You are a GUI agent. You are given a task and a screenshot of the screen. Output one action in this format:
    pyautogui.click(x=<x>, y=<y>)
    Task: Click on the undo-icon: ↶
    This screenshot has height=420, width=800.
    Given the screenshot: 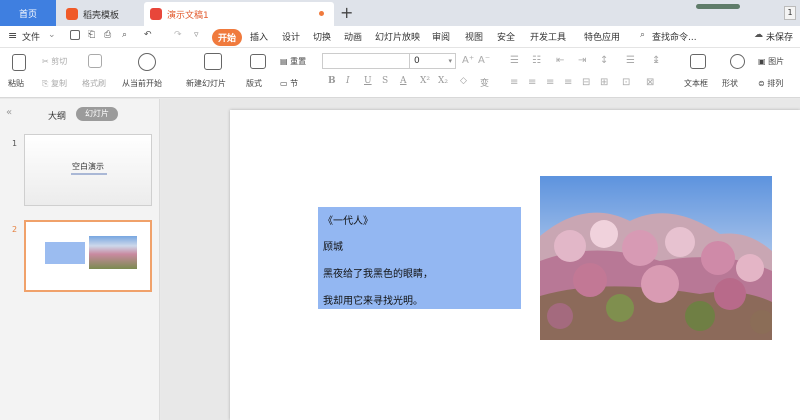 What is the action you would take?
    pyautogui.click(x=148, y=35)
    